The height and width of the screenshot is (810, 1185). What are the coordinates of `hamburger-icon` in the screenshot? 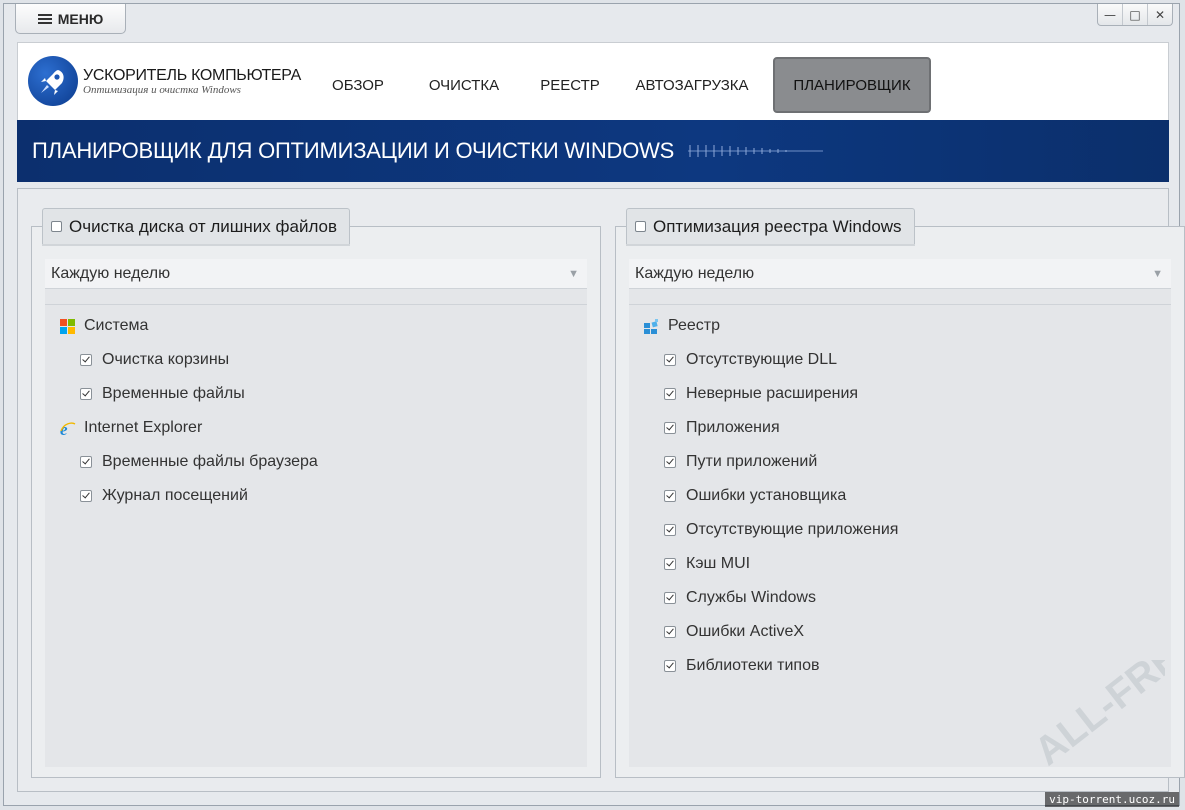 It's located at (44, 18).